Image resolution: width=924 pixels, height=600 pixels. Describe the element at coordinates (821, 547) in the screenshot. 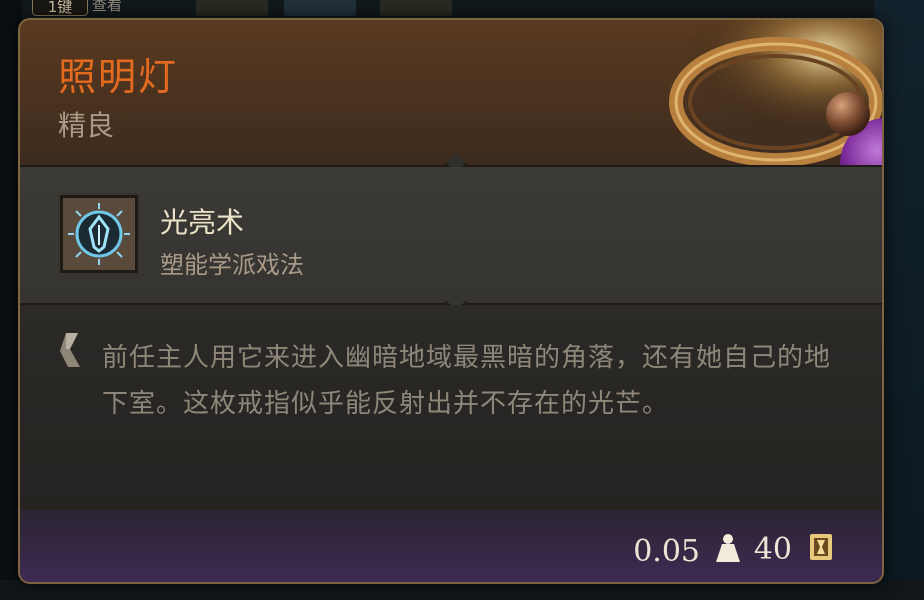

I see `gold-coin-icon` at that location.